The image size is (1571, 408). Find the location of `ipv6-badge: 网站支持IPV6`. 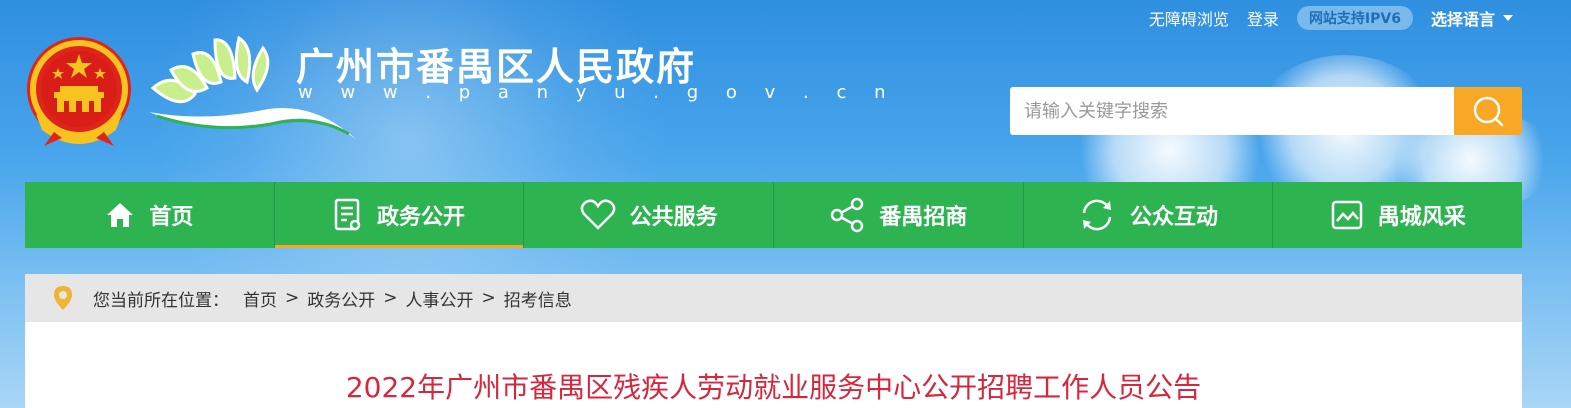

ipv6-badge: 网站支持IPV6 is located at coordinates (1354, 18).